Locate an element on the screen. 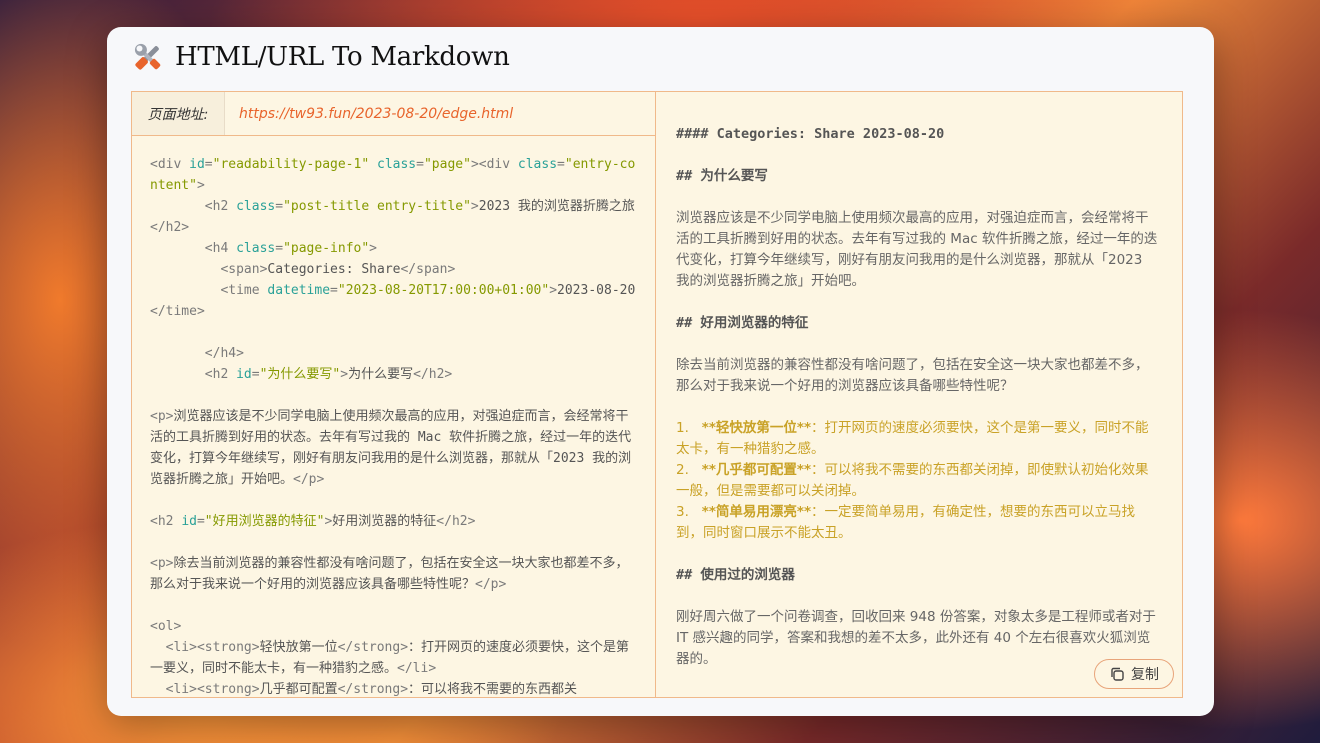 This screenshot has width=1320, height=743. code-line: <h2 id="好用浏览器的特征">好用浏览器的特征</h2> is located at coordinates (393, 521).